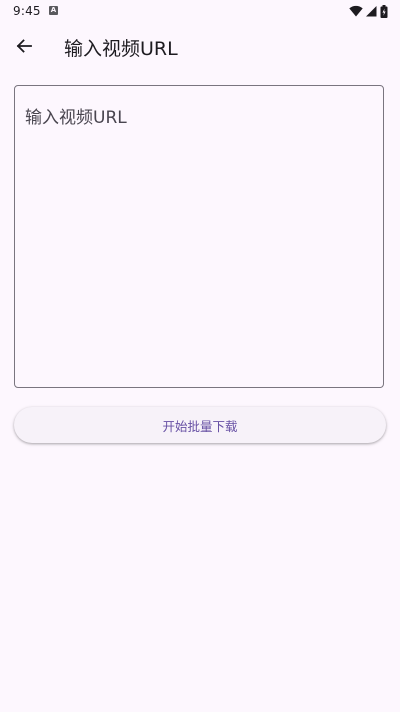 The height and width of the screenshot is (712, 400). Describe the element at coordinates (121, 49) in the screenshot. I see `page-title: 输入视频URL` at that location.